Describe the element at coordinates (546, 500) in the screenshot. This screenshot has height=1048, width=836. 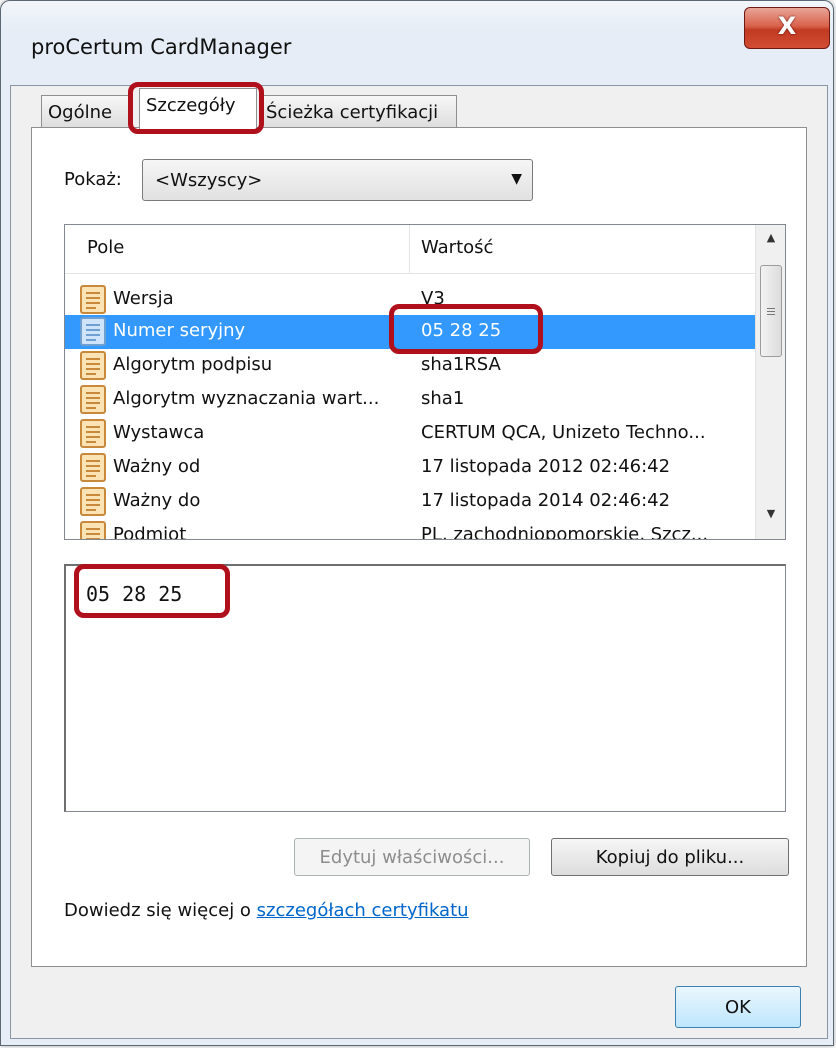
I see `field-value: 17 listopada 2014 02:46:42` at that location.